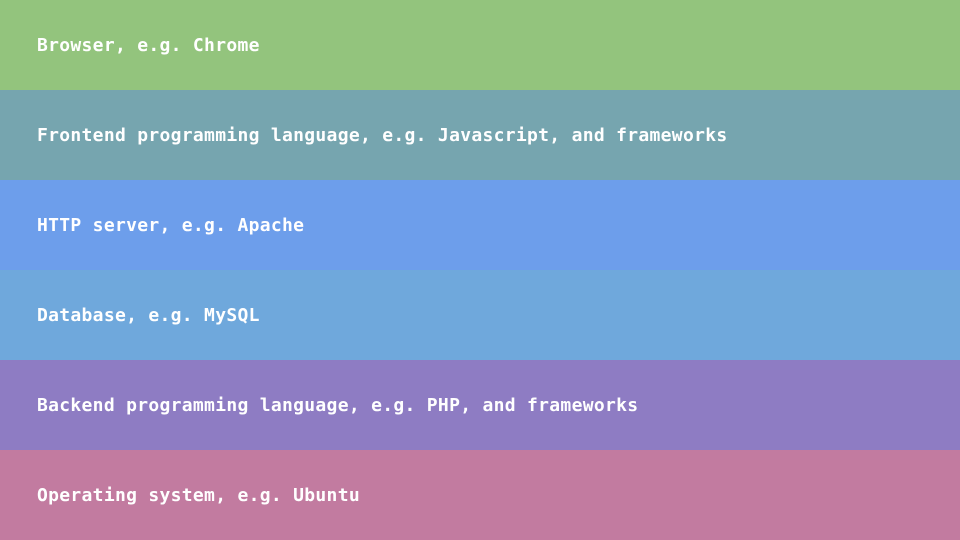  Describe the element at coordinates (198, 495) in the screenshot. I see `layer-operating-system-label: Operating system, e.g. Ubuntu` at that location.